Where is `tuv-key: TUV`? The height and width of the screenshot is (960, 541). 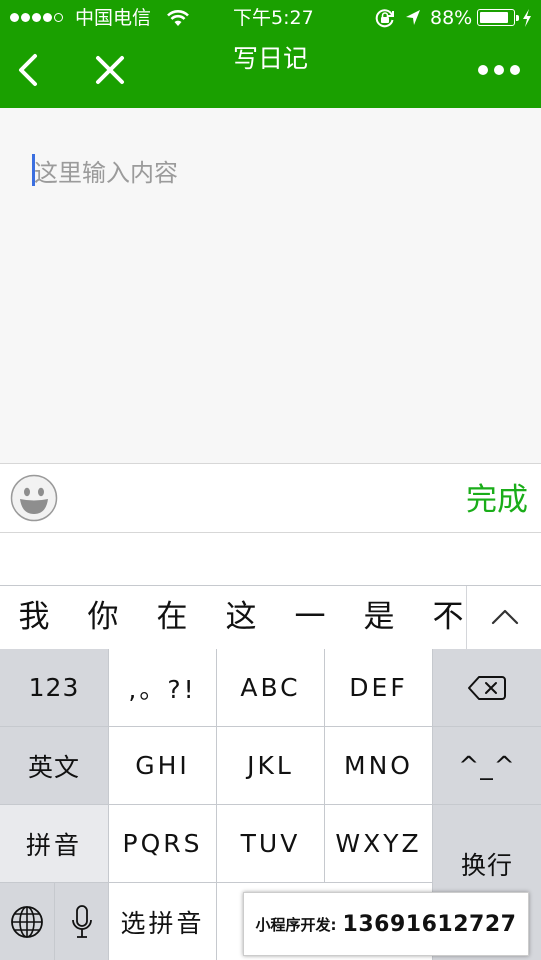 tuv-key: TUV is located at coordinates (270, 843).